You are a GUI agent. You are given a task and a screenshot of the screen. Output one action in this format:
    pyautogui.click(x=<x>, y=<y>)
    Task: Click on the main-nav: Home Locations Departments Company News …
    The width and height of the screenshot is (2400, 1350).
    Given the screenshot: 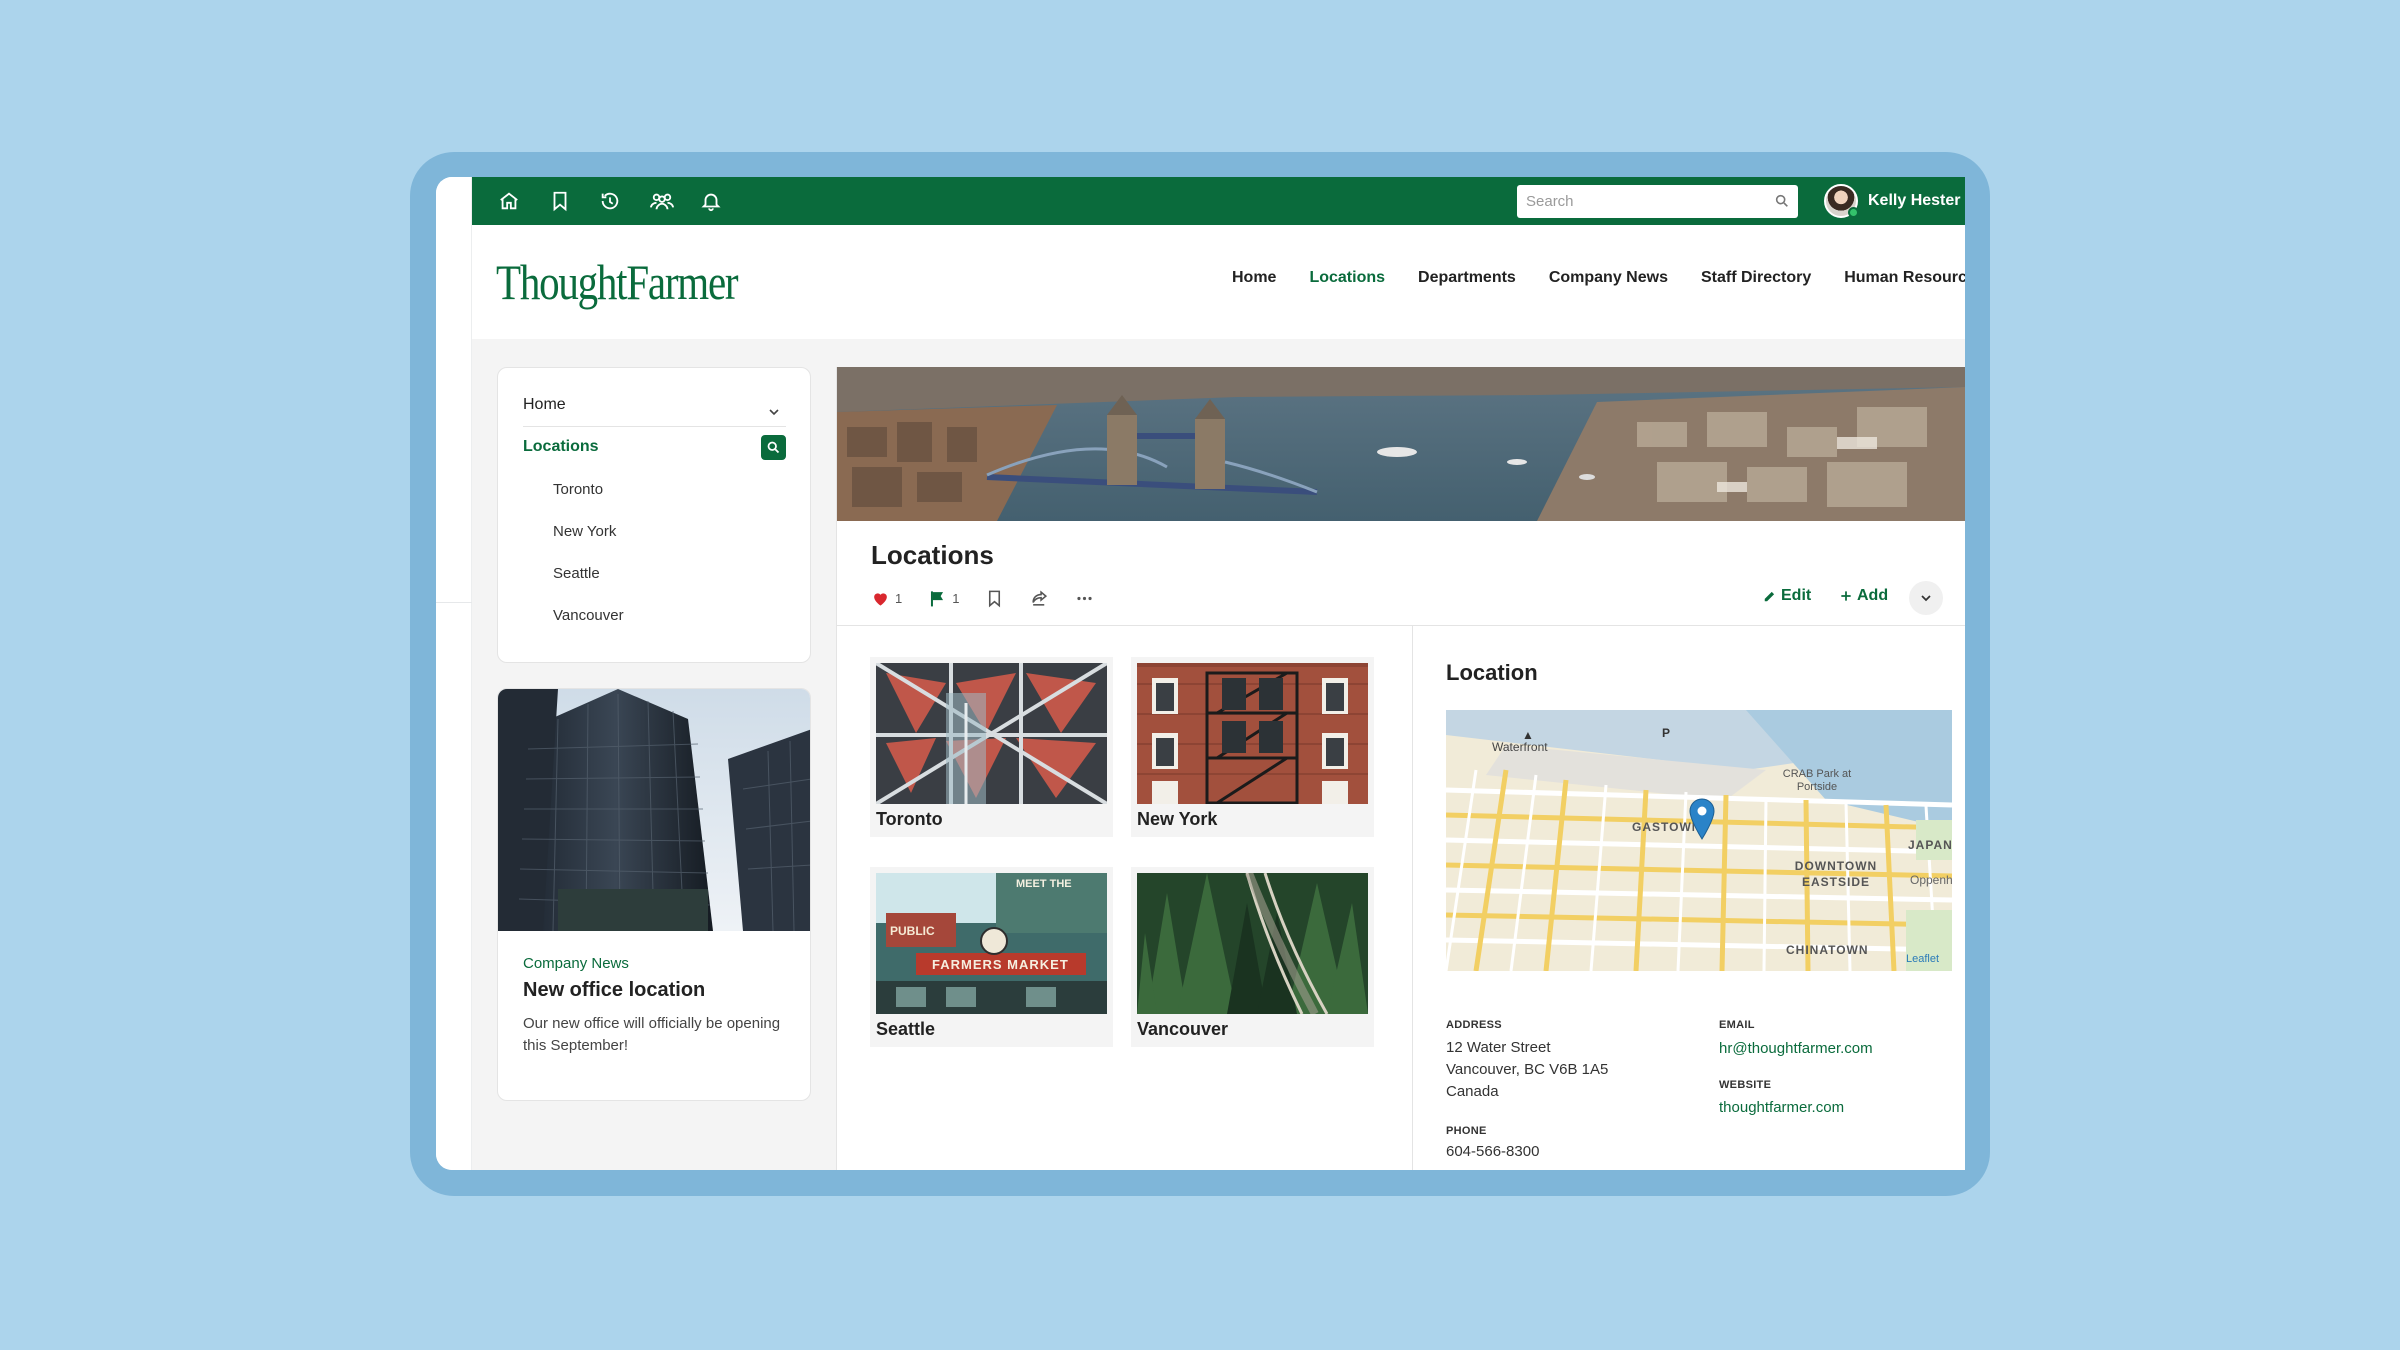 What is the action you would take?
    pyautogui.click(x=1598, y=278)
    